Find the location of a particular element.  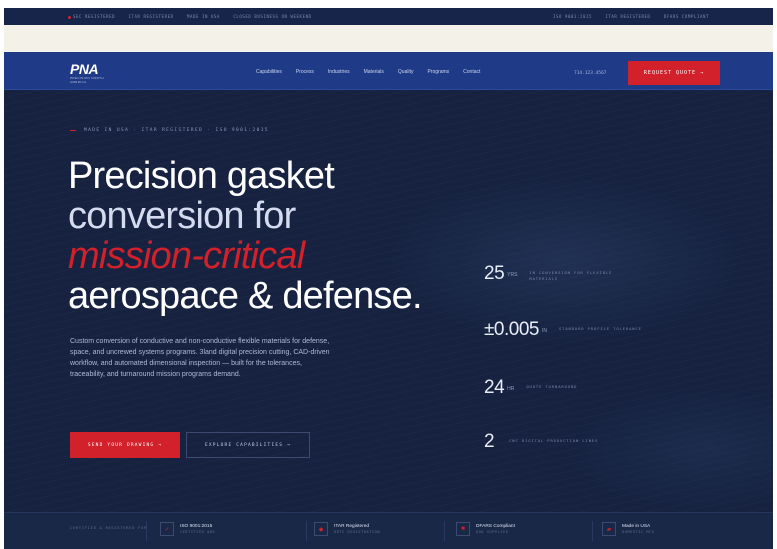

utility-item: CLOSED BUSINESS ON WEEKEND is located at coordinates (272, 16).